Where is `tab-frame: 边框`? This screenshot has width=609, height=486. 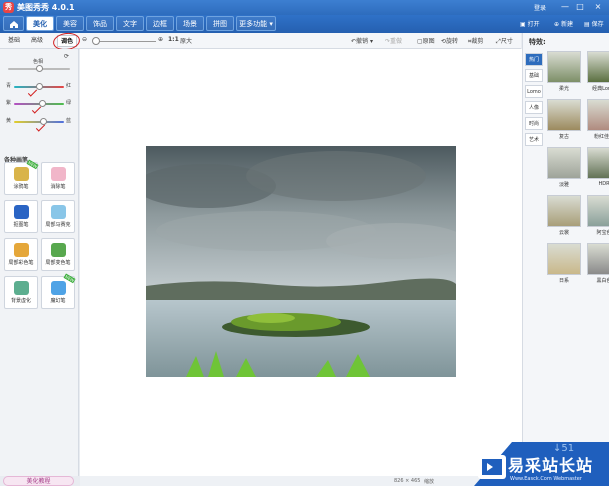
tab-frame: 边框 is located at coordinates (160, 23).